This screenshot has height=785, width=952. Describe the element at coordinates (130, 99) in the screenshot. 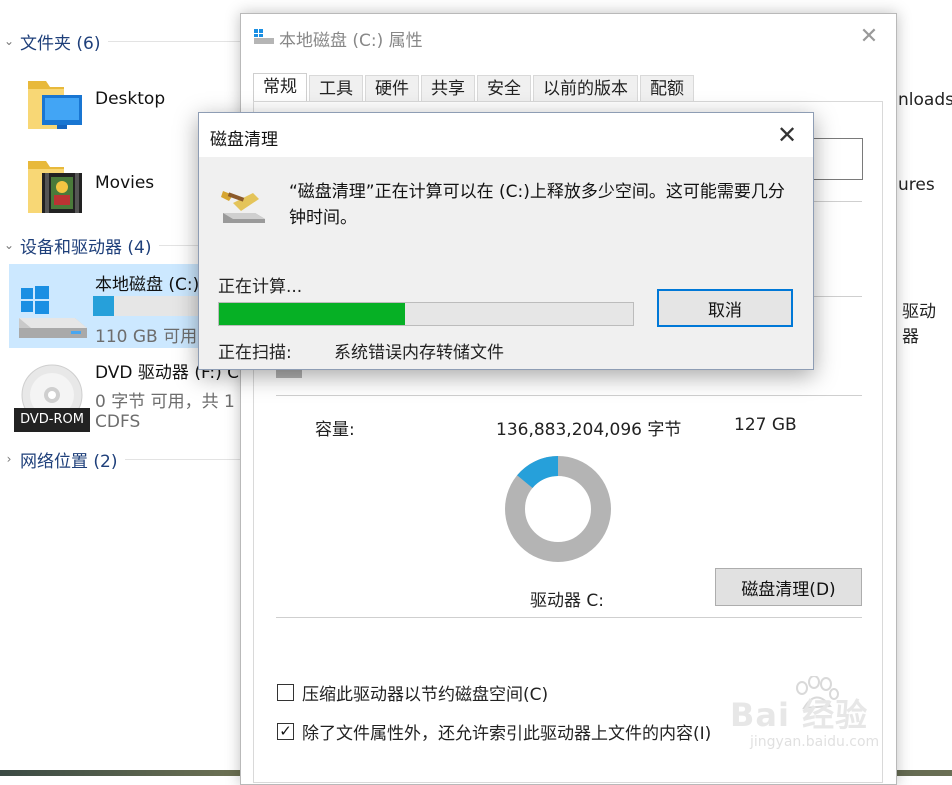

I see `folder-name: Desktop` at that location.